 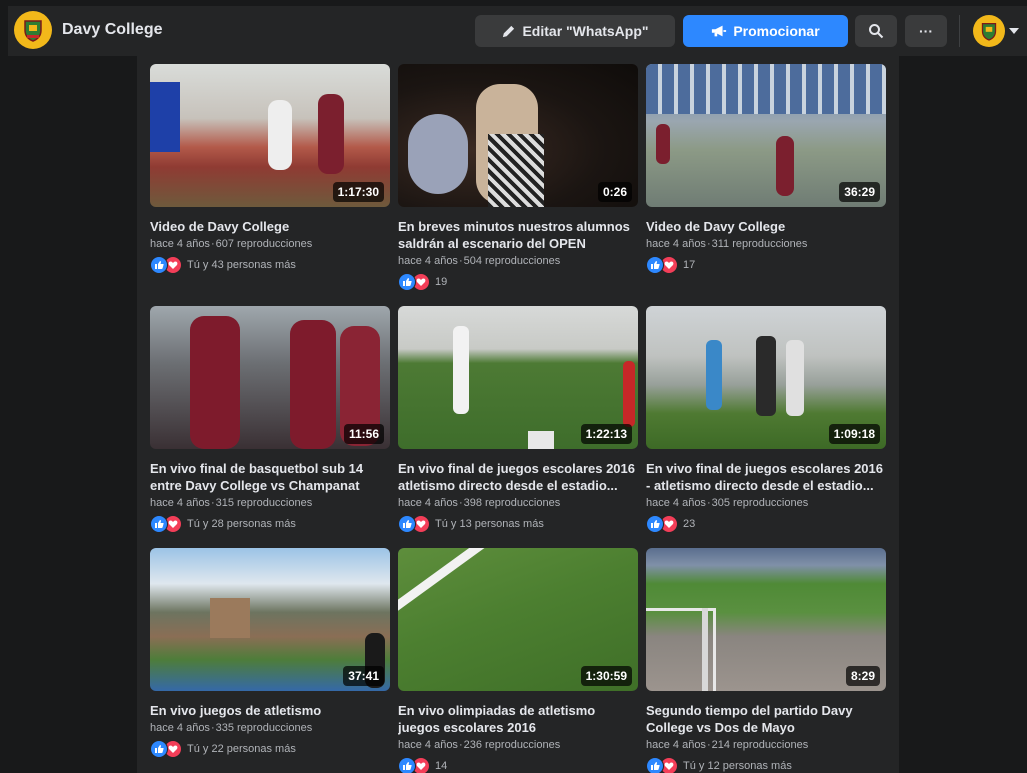 I want to click on video-views: 236 reproducciones, so click(x=512, y=745).